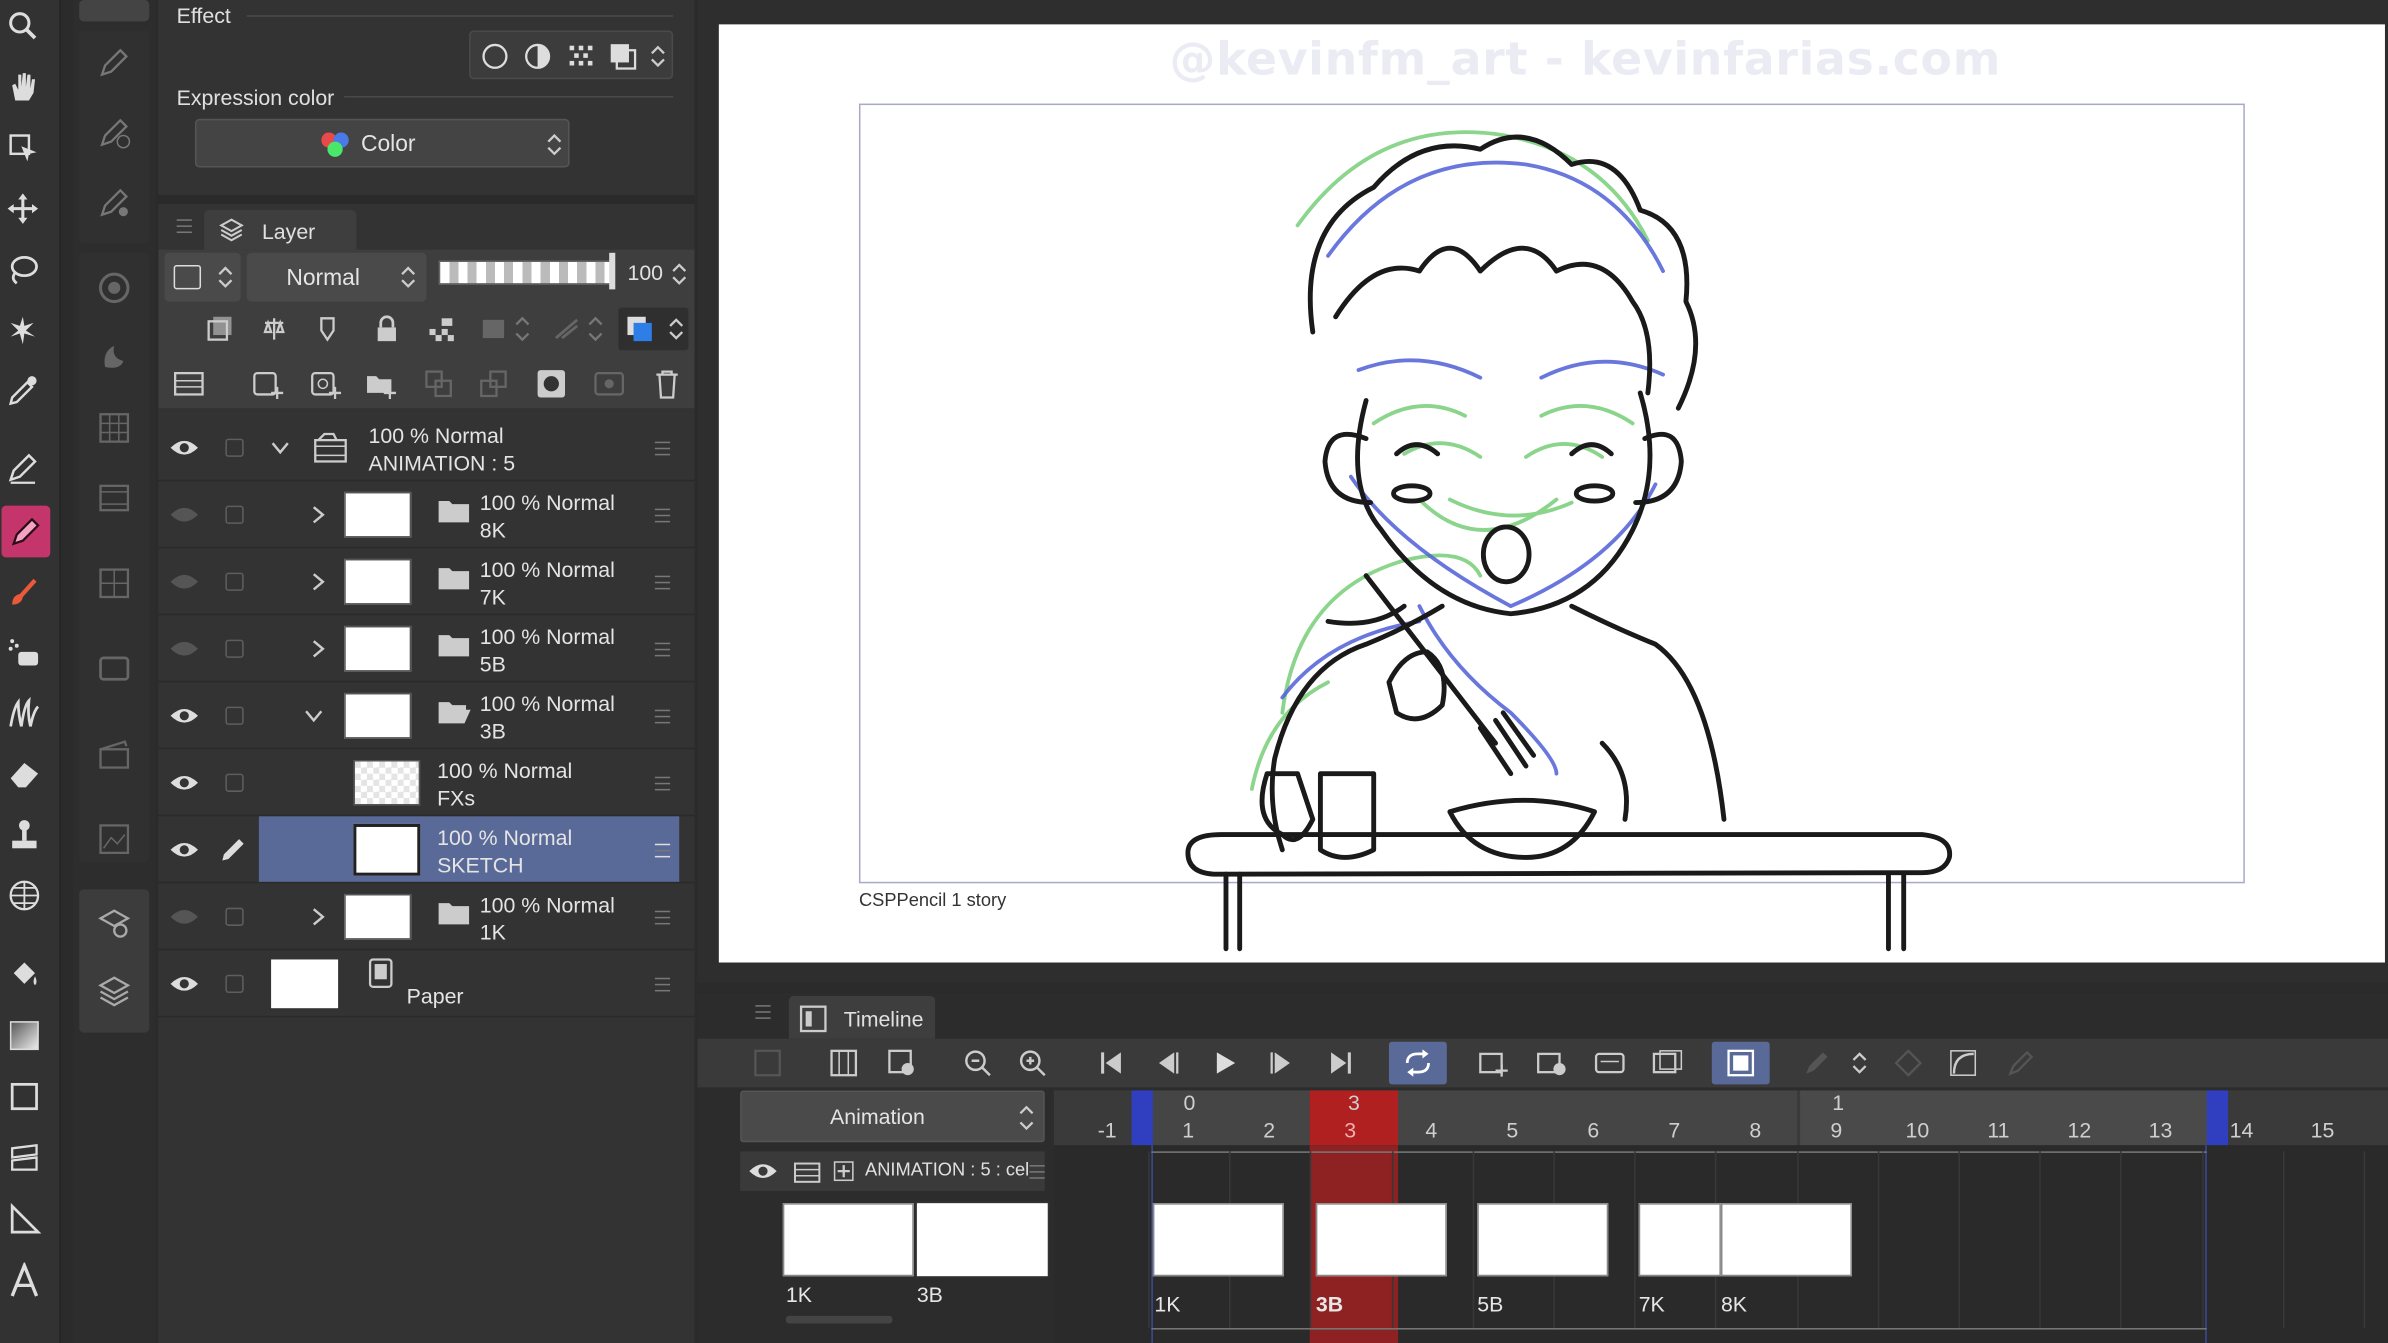  What do you see at coordinates (114, 203) in the screenshot?
I see `pen-setting-3-icon` at bounding box center [114, 203].